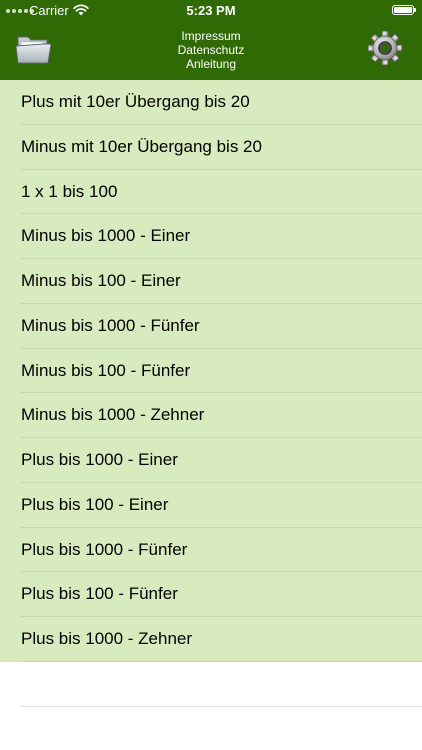 This screenshot has width=422, height=750. I want to click on header-links: Impressum Datenschutz Anleitung, so click(211, 50).